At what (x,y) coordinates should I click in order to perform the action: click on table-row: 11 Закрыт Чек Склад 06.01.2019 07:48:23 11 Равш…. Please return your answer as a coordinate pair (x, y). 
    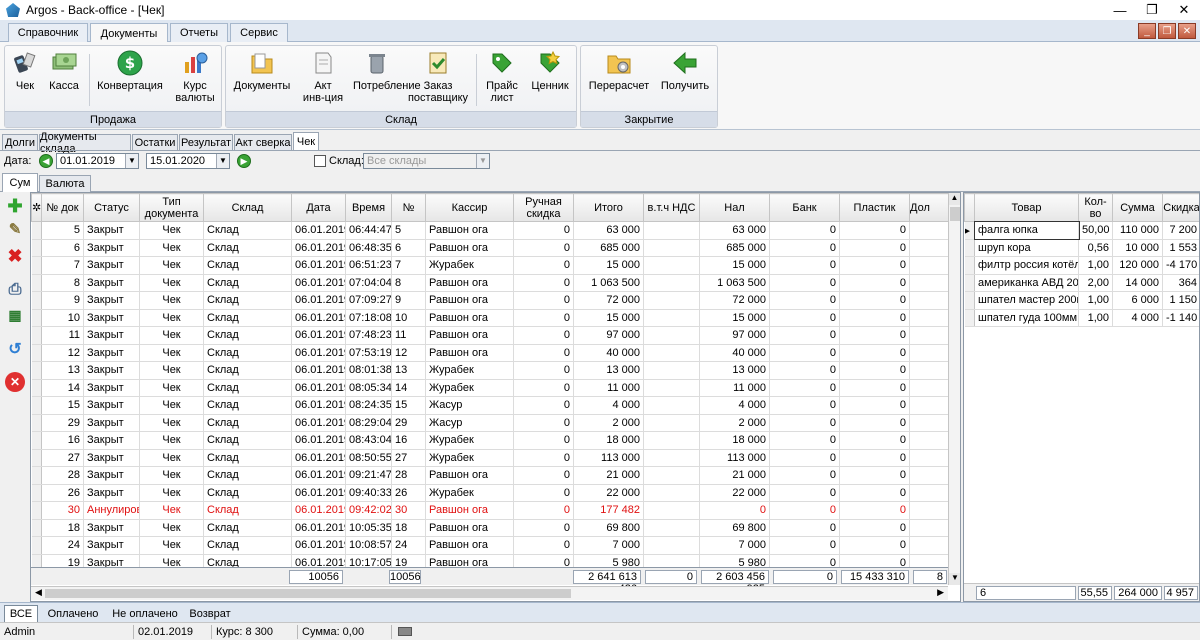
    Looking at the image, I should click on (491, 335).